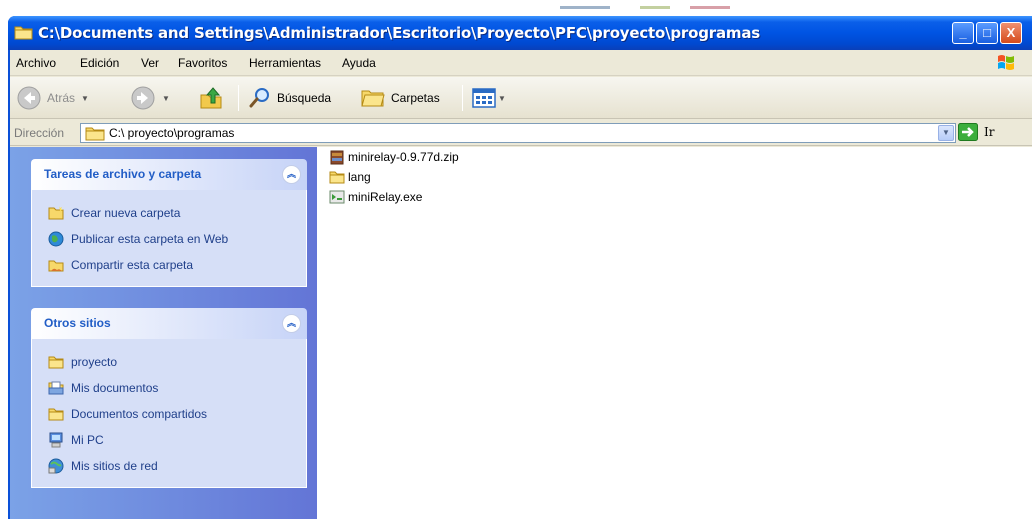 The width and height of the screenshot is (1032, 519). I want to click on publish-web-icon, so click(56, 239).